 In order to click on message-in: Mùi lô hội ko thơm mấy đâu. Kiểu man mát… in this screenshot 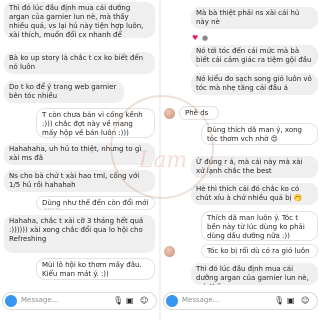, I will do `click(95, 269)`.